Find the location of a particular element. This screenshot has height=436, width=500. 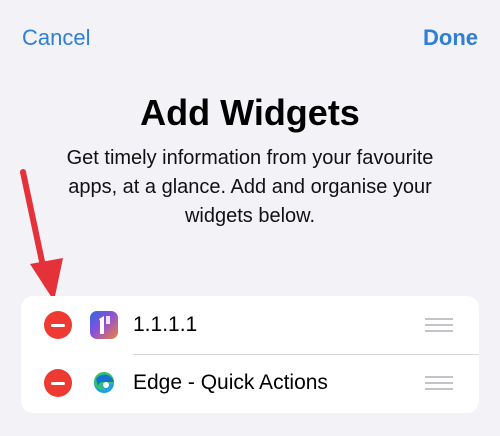

widget-row: Edge - Quick Actions is located at coordinates (250, 383).